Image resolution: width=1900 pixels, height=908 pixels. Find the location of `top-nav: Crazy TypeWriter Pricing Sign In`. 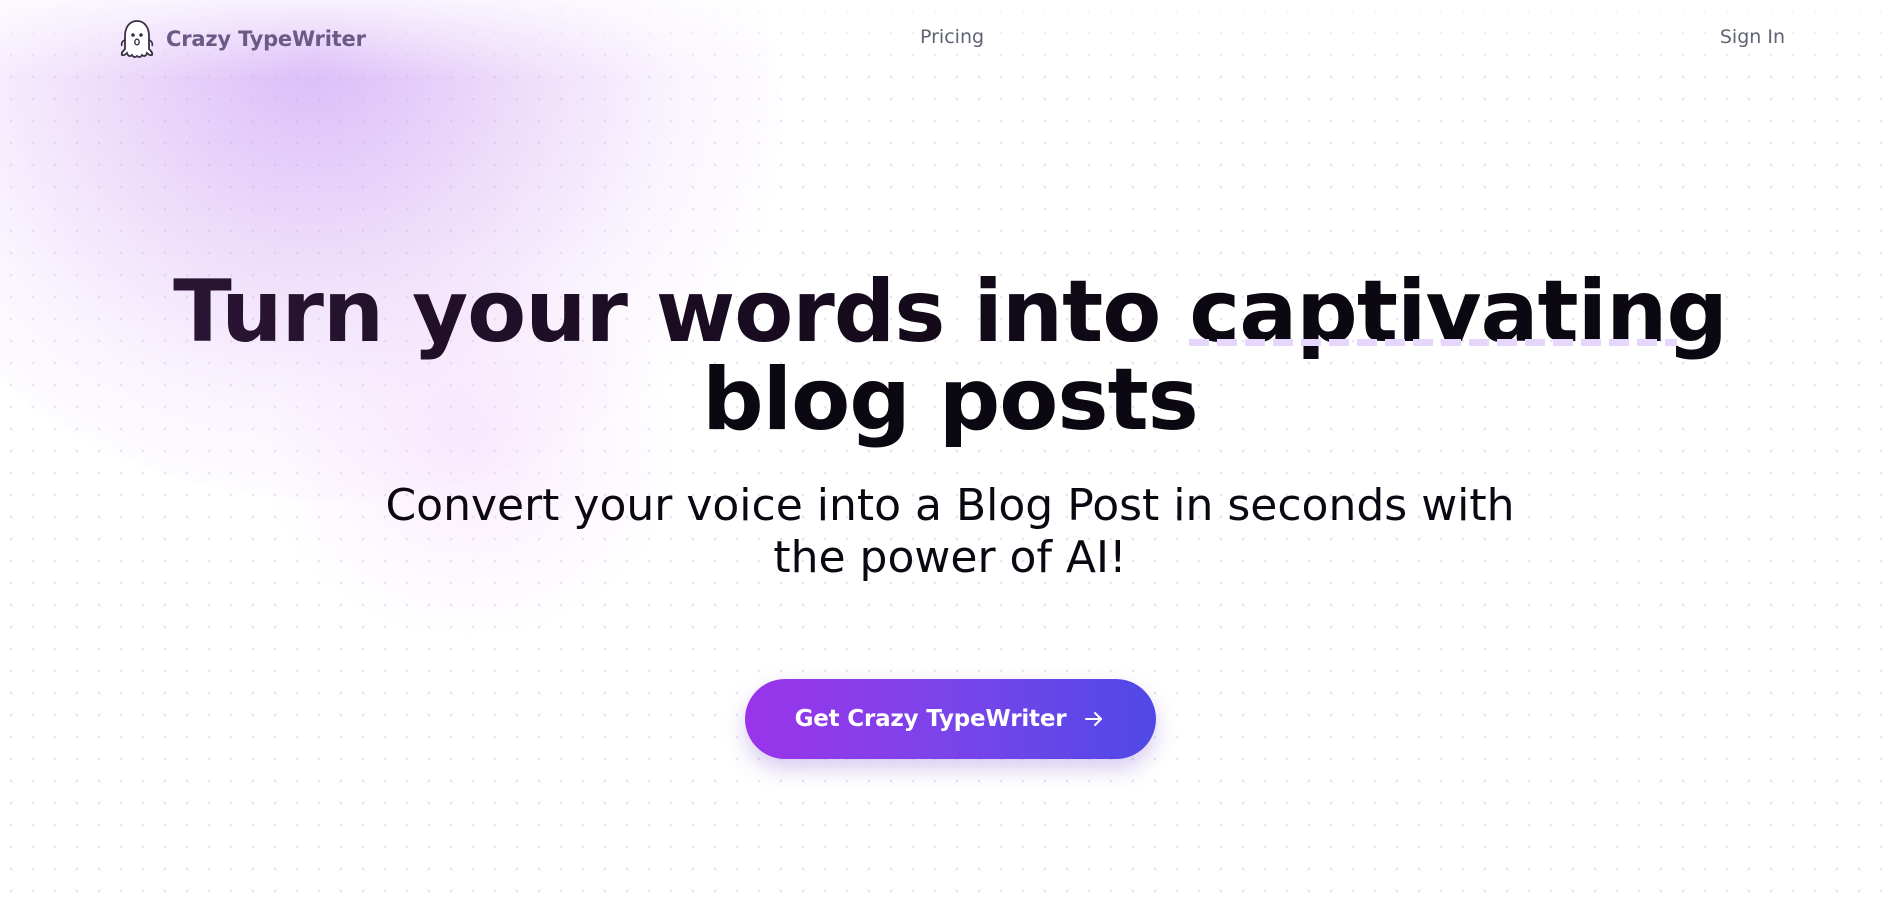

top-nav: Crazy TypeWriter Pricing Sign In is located at coordinates (950, 40).